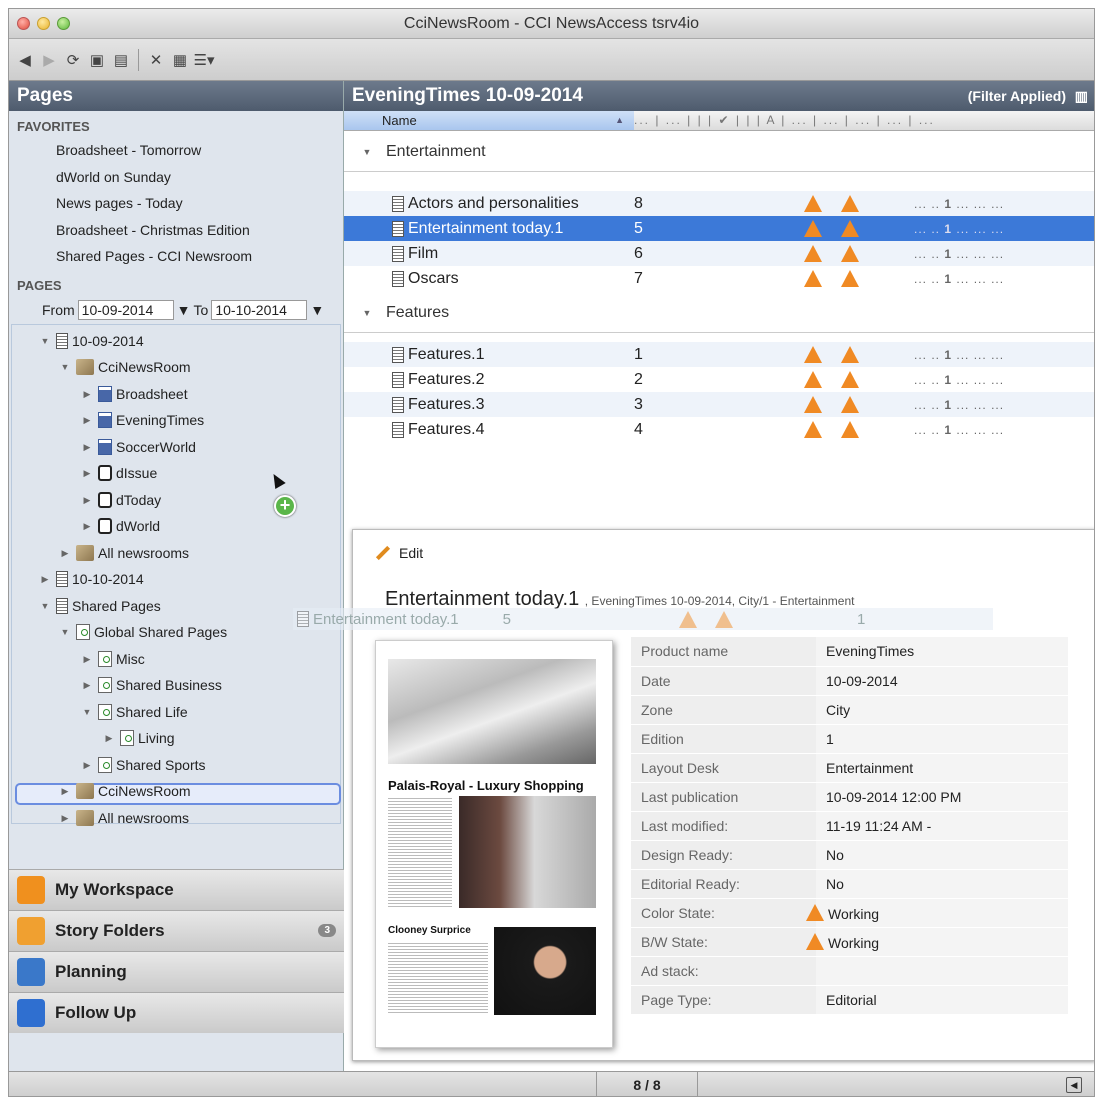  I want to click on property-value: Working, so click(937, 942).